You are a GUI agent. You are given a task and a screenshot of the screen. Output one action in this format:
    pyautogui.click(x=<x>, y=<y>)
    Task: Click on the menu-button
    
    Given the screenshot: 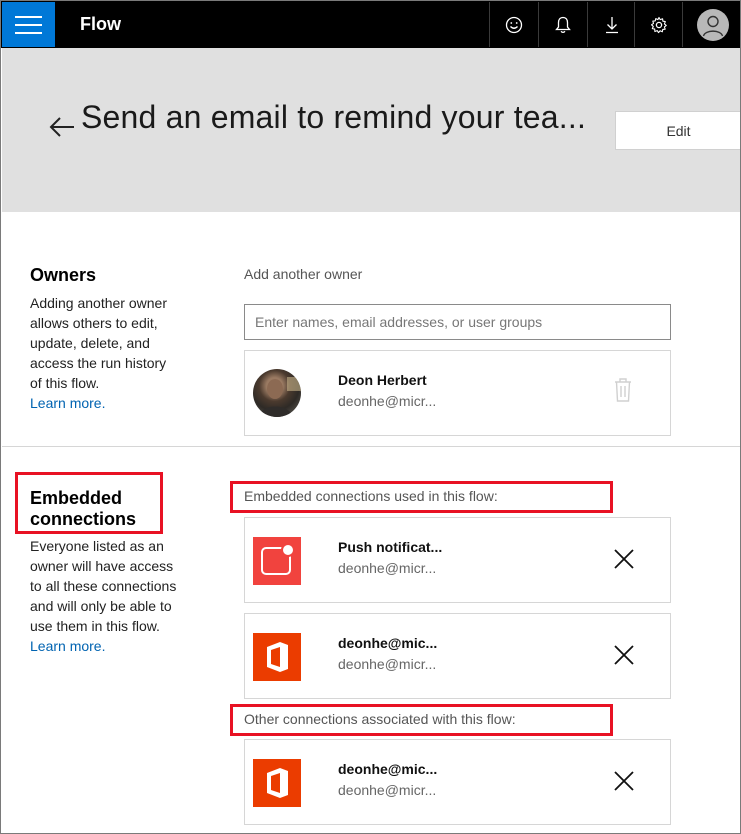 What is the action you would take?
    pyautogui.click(x=28, y=24)
    